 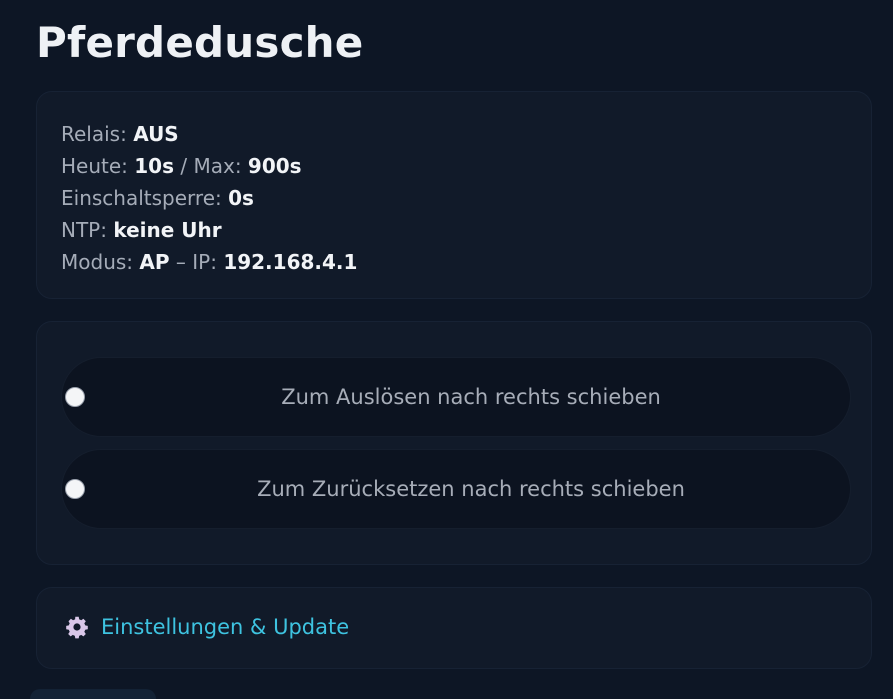 What do you see at coordinates (454, 628) in the screenshot?
I see `settings-card: Einstellungen & Update` at bounding box center [454, 628].